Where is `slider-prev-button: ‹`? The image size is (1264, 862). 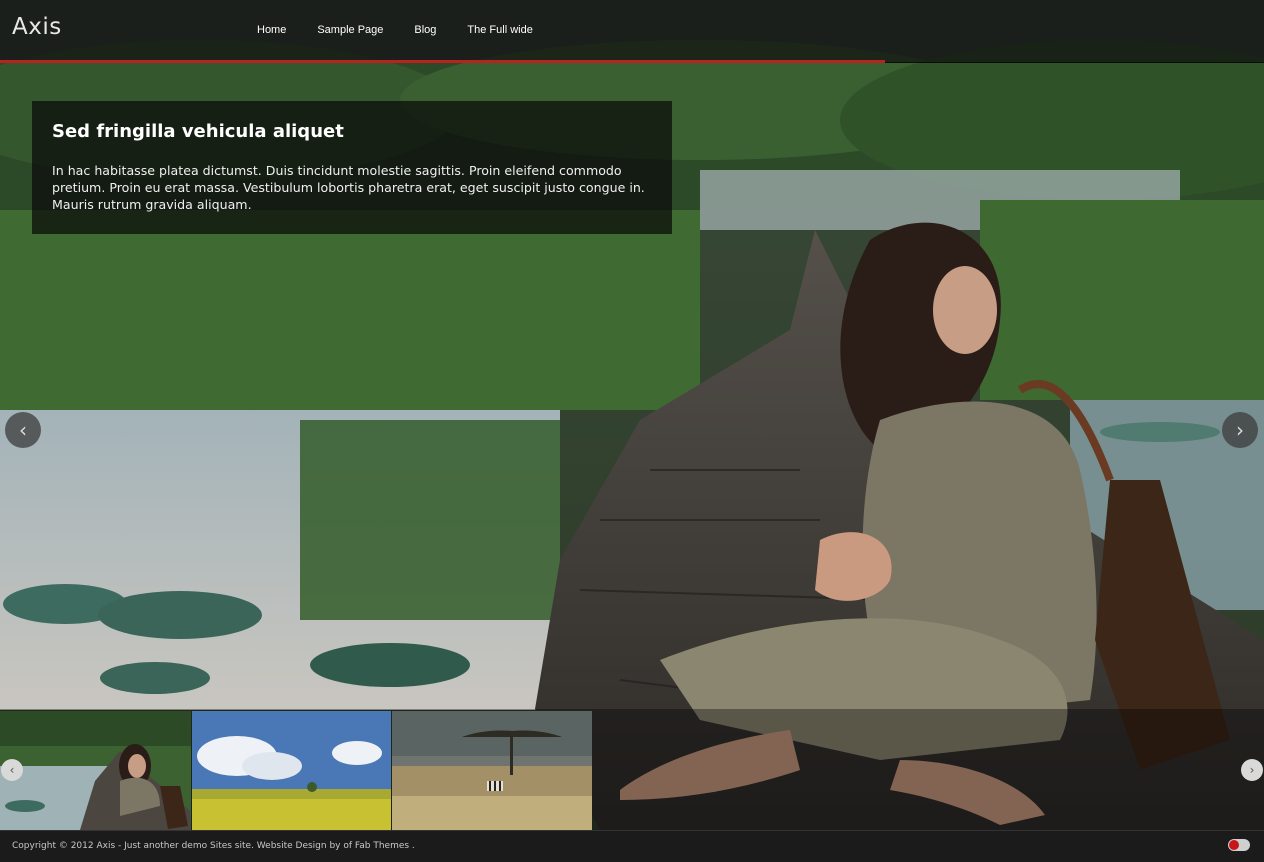
slider-prev-button: ‹ is located at coordinates (23, 430).